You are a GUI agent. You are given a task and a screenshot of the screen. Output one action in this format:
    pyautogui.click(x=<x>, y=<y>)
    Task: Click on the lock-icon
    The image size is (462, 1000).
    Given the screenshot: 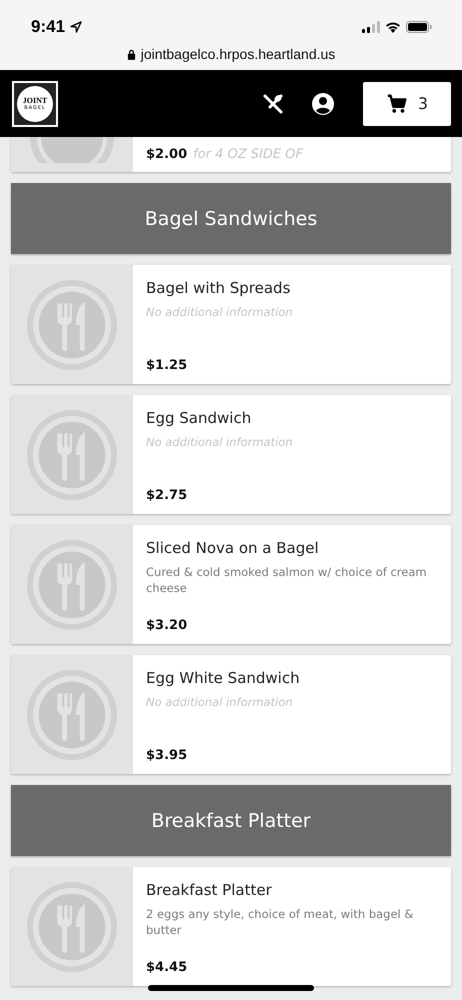 What is the action you would take?
    pyautogui.click(x=131, y=54)
    